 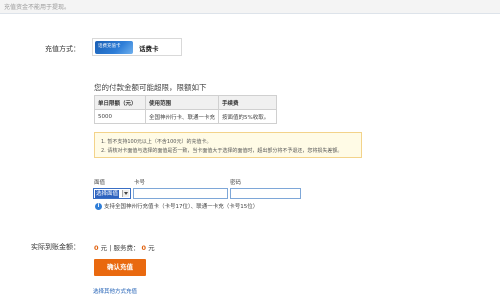 I want to click on denomination-select: 选择面值, so click(x=112, y=193).